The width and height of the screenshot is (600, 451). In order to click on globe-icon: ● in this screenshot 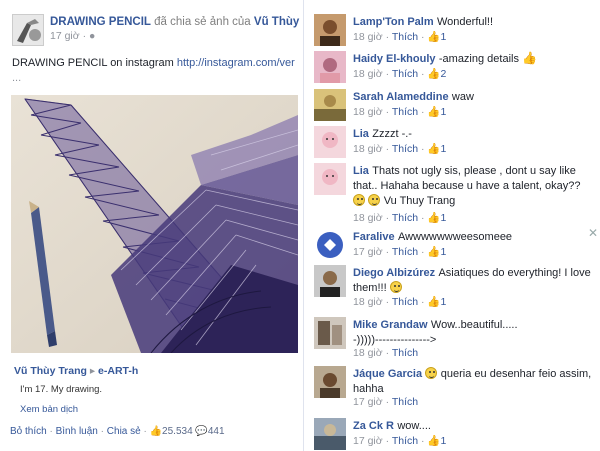, I will do `click(92, 36)`.